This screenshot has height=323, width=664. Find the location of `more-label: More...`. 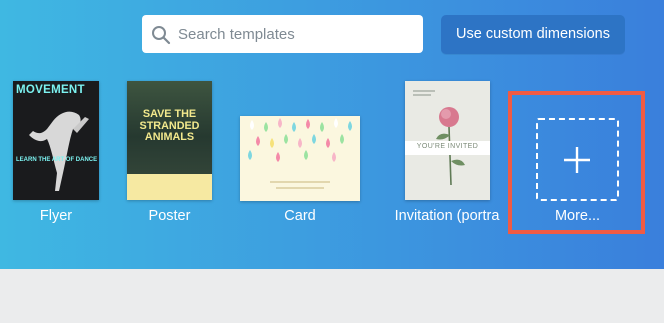

more-label: More... is located at coordinates (577, 216).